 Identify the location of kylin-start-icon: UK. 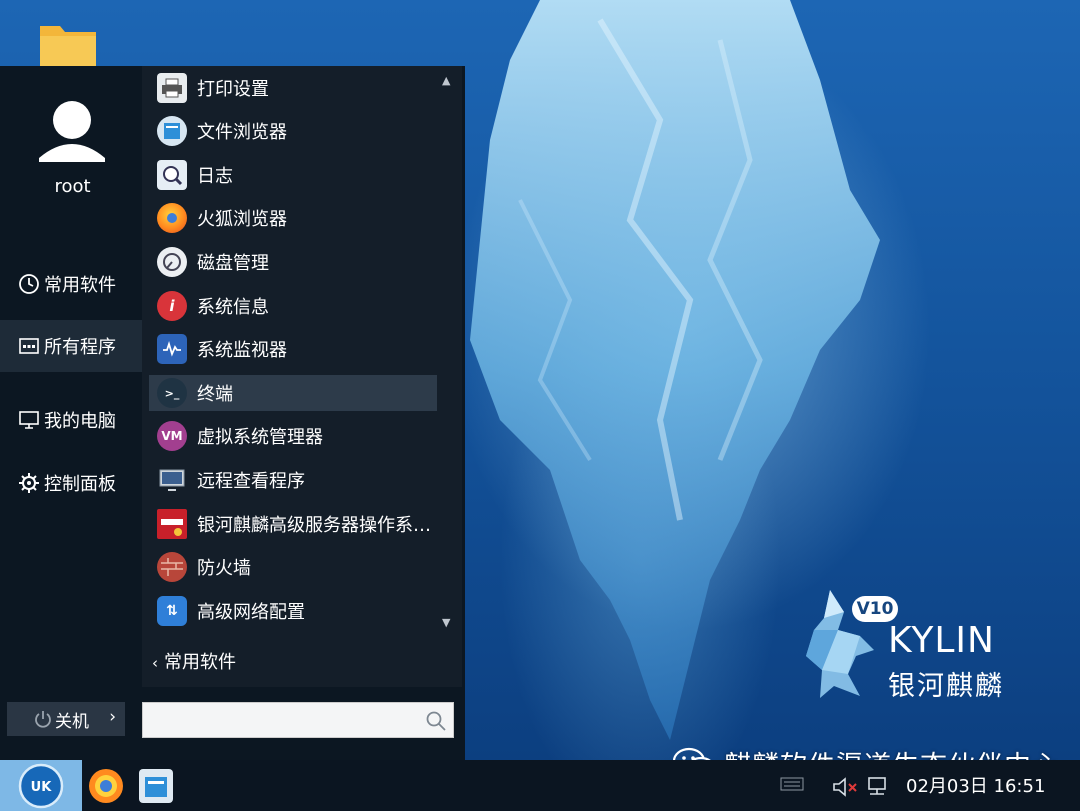
(41, 786).